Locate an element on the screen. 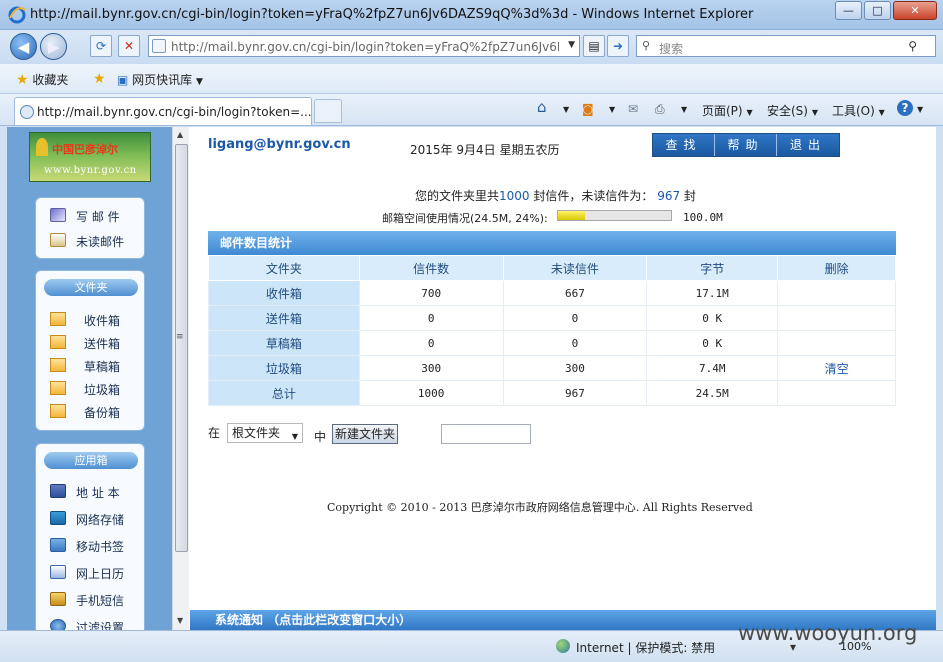  count-cell: 1000 is located at coordinates (431, 393).